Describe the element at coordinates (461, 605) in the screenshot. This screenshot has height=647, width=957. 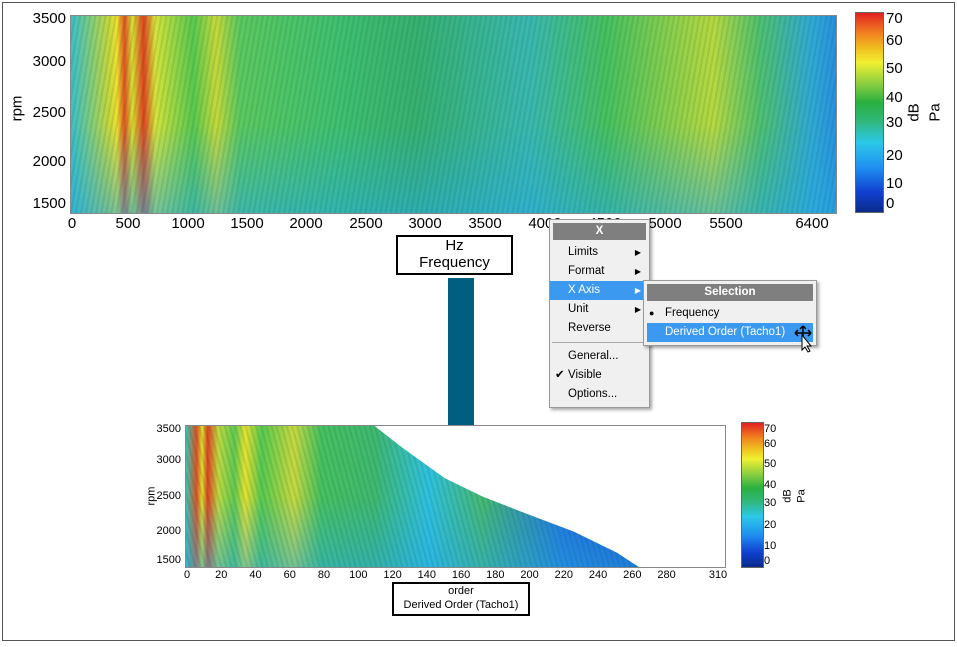
I see `bottom-x-label: Derived Order (Tacho1)` at that location.